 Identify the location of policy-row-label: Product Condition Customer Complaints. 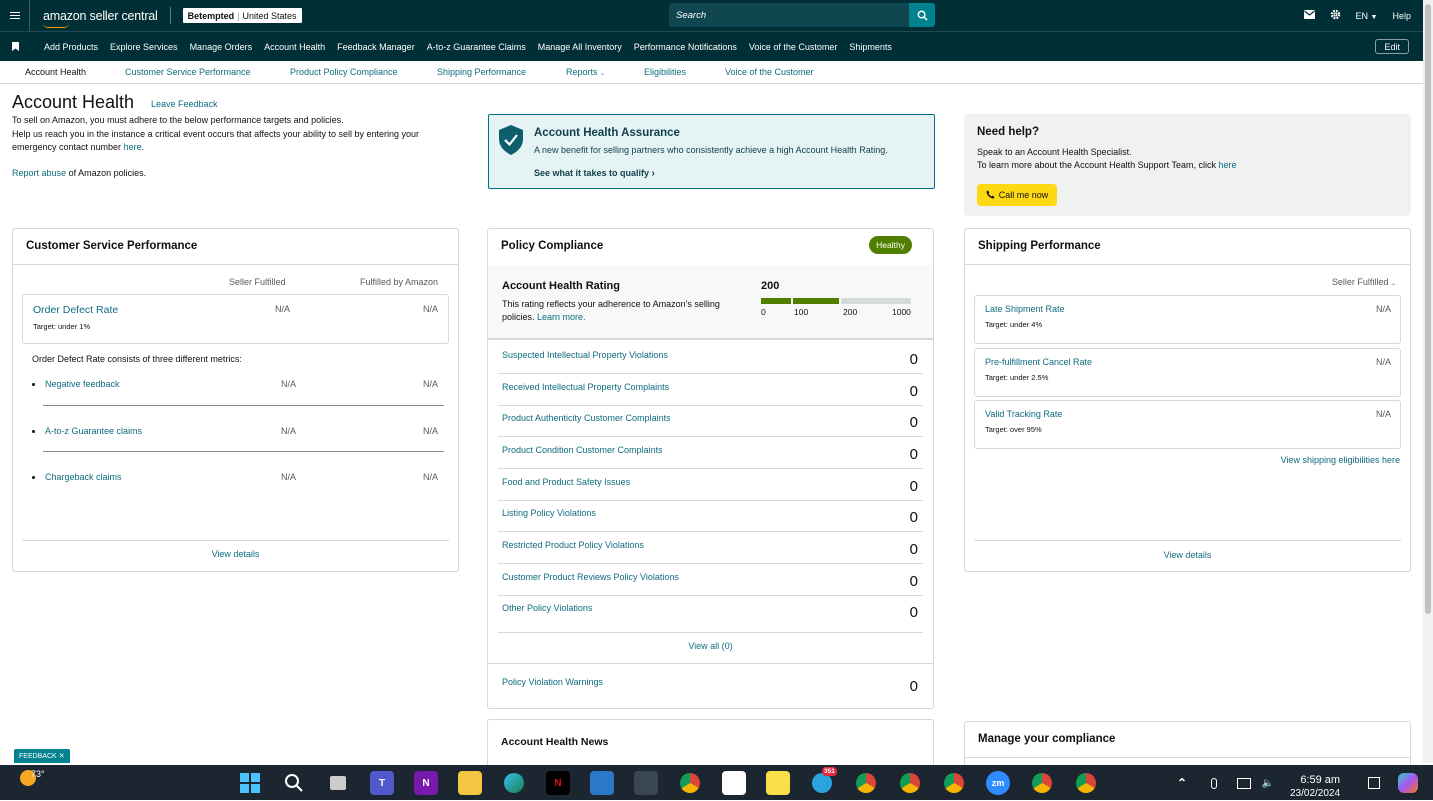
(582, 450).